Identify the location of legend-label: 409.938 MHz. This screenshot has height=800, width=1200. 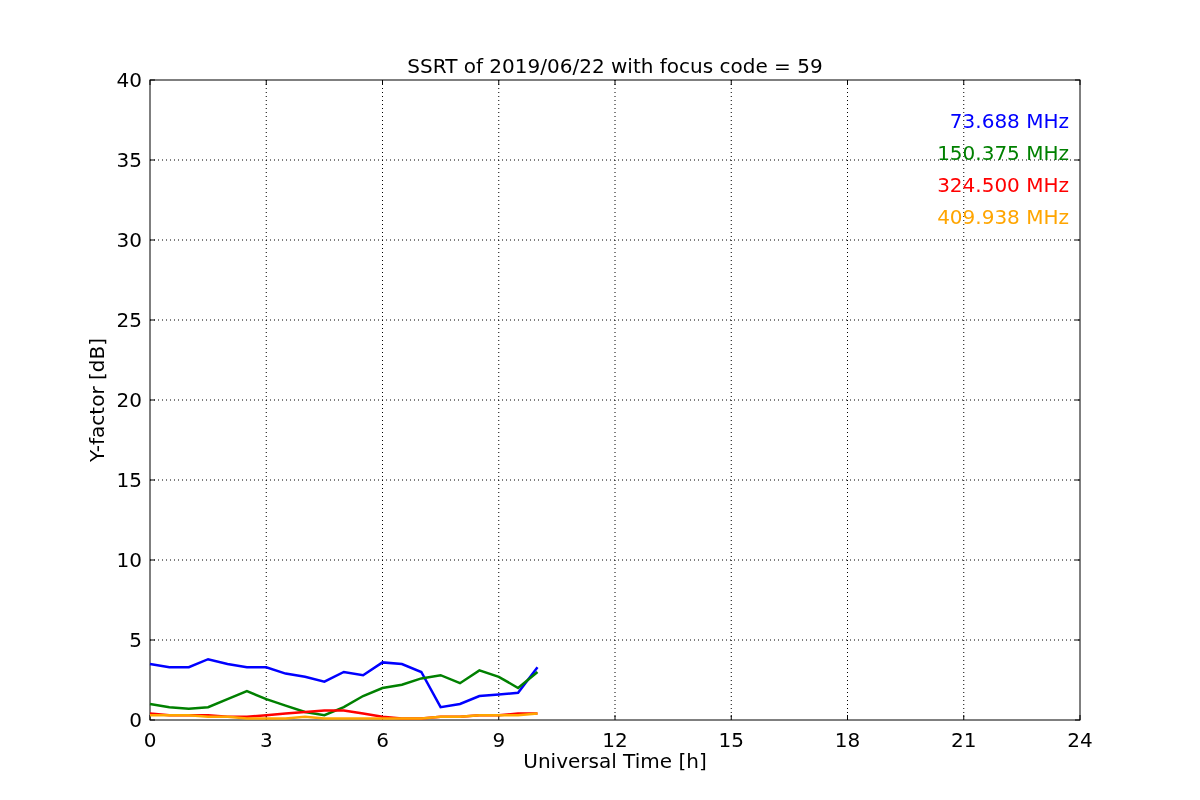
(1003, 217).